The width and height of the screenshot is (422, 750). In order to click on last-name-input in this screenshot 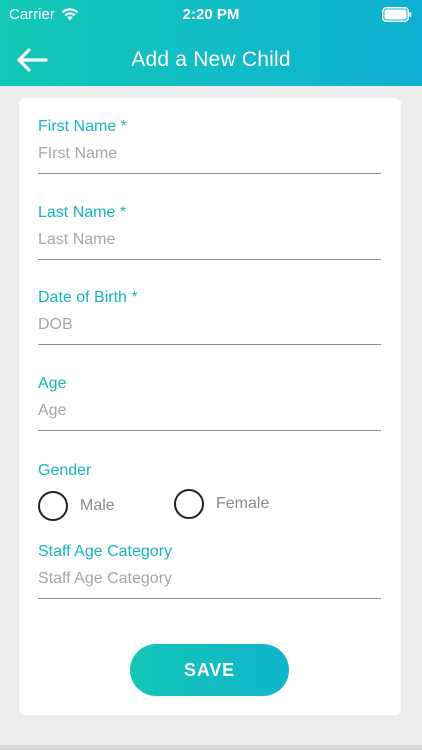, I will do `click(209, 243)`.